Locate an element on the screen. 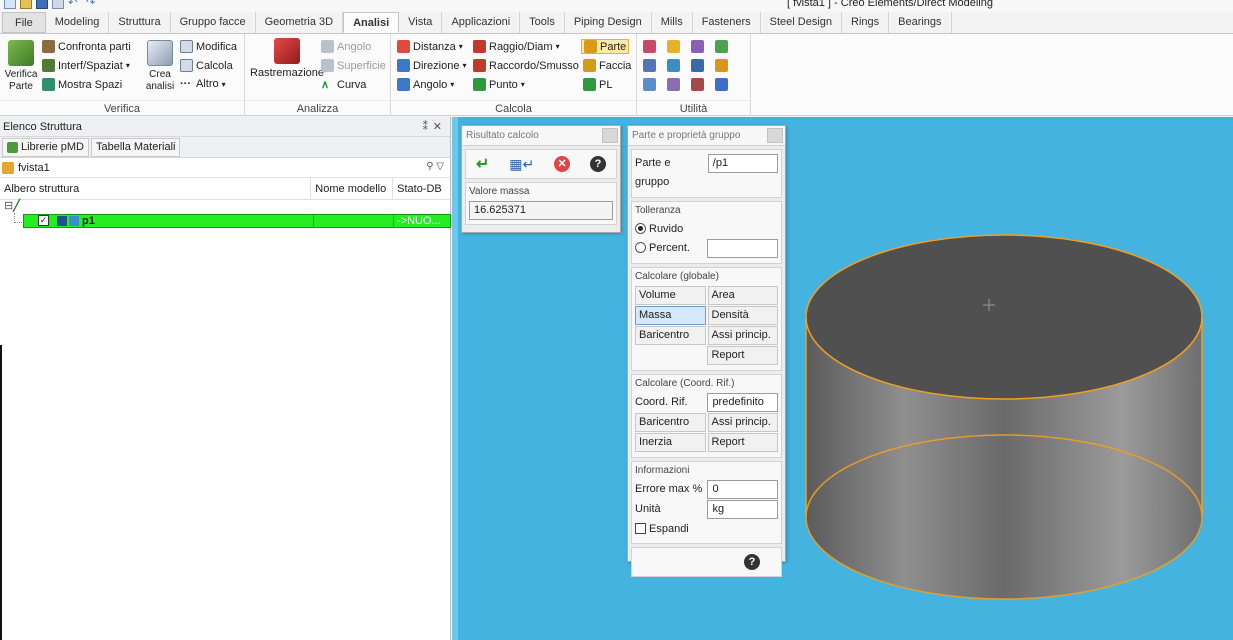 The height and width of the screenshot is (640, 1233). tree-root-node: ⊟╱ is located at coordinates (12, 206).